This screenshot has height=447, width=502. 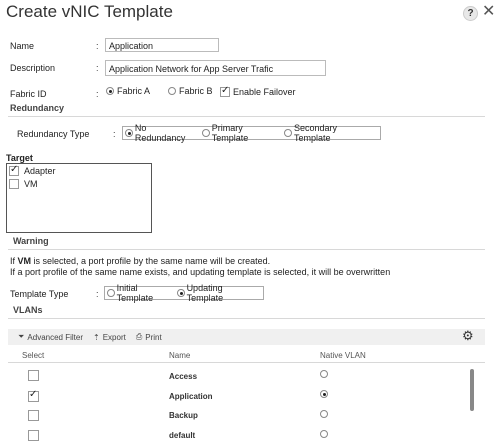 What do you see at coordinates (79, 183) in the screenshot?
I see `target-item-vm: VM` at bounding box center [79, 183].